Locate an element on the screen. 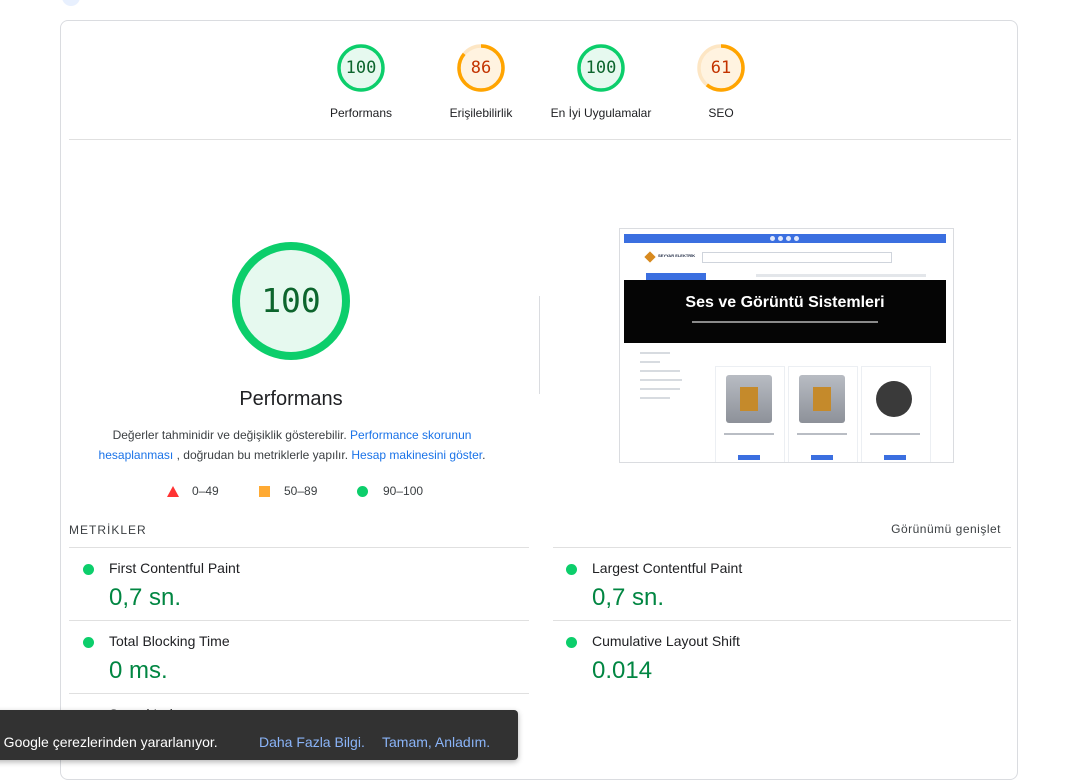  metric-cls: Cumulative Layout Shift 0.014 is located at coordinates (772, 657).